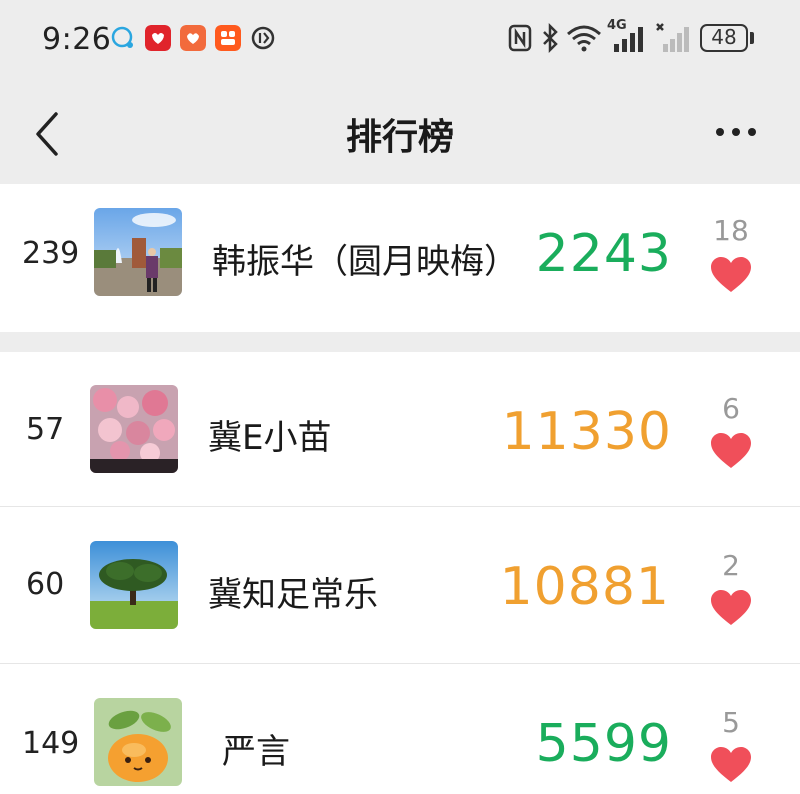  What do you see at coordinates (586, 432) in the screenshot?
I see `step-count: 11330` at bounding box center [586, 432].